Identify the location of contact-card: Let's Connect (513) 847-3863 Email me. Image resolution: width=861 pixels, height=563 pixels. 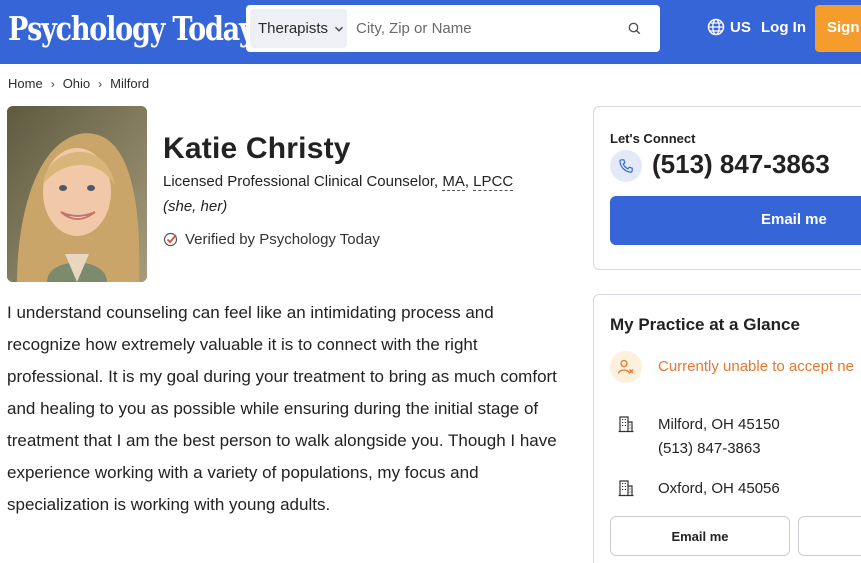
(727, 188).